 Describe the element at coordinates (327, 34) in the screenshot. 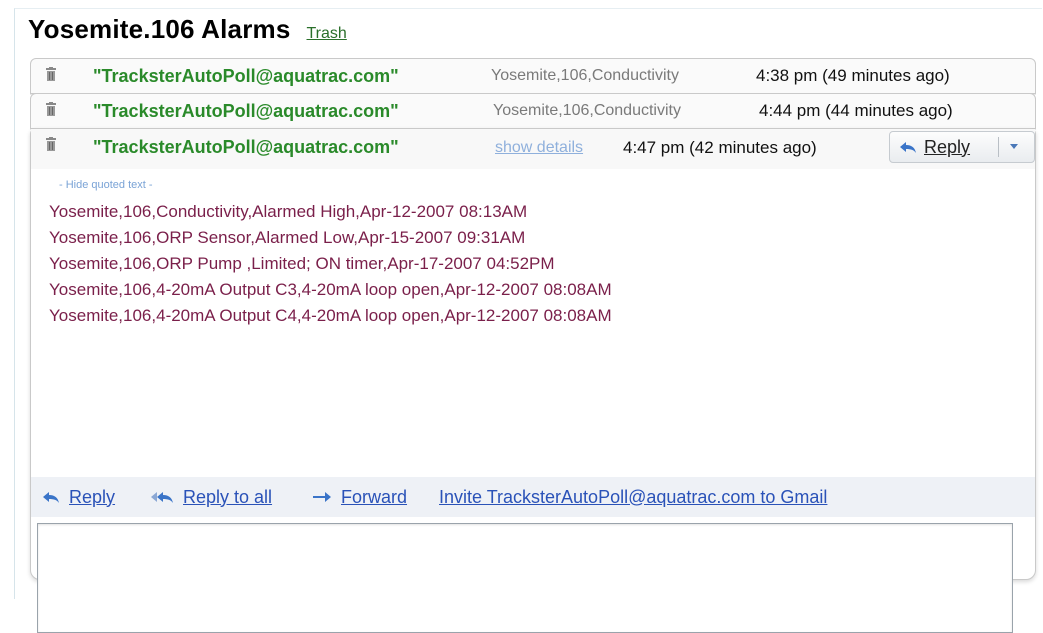

I see `trash-link: Trash` at that location.